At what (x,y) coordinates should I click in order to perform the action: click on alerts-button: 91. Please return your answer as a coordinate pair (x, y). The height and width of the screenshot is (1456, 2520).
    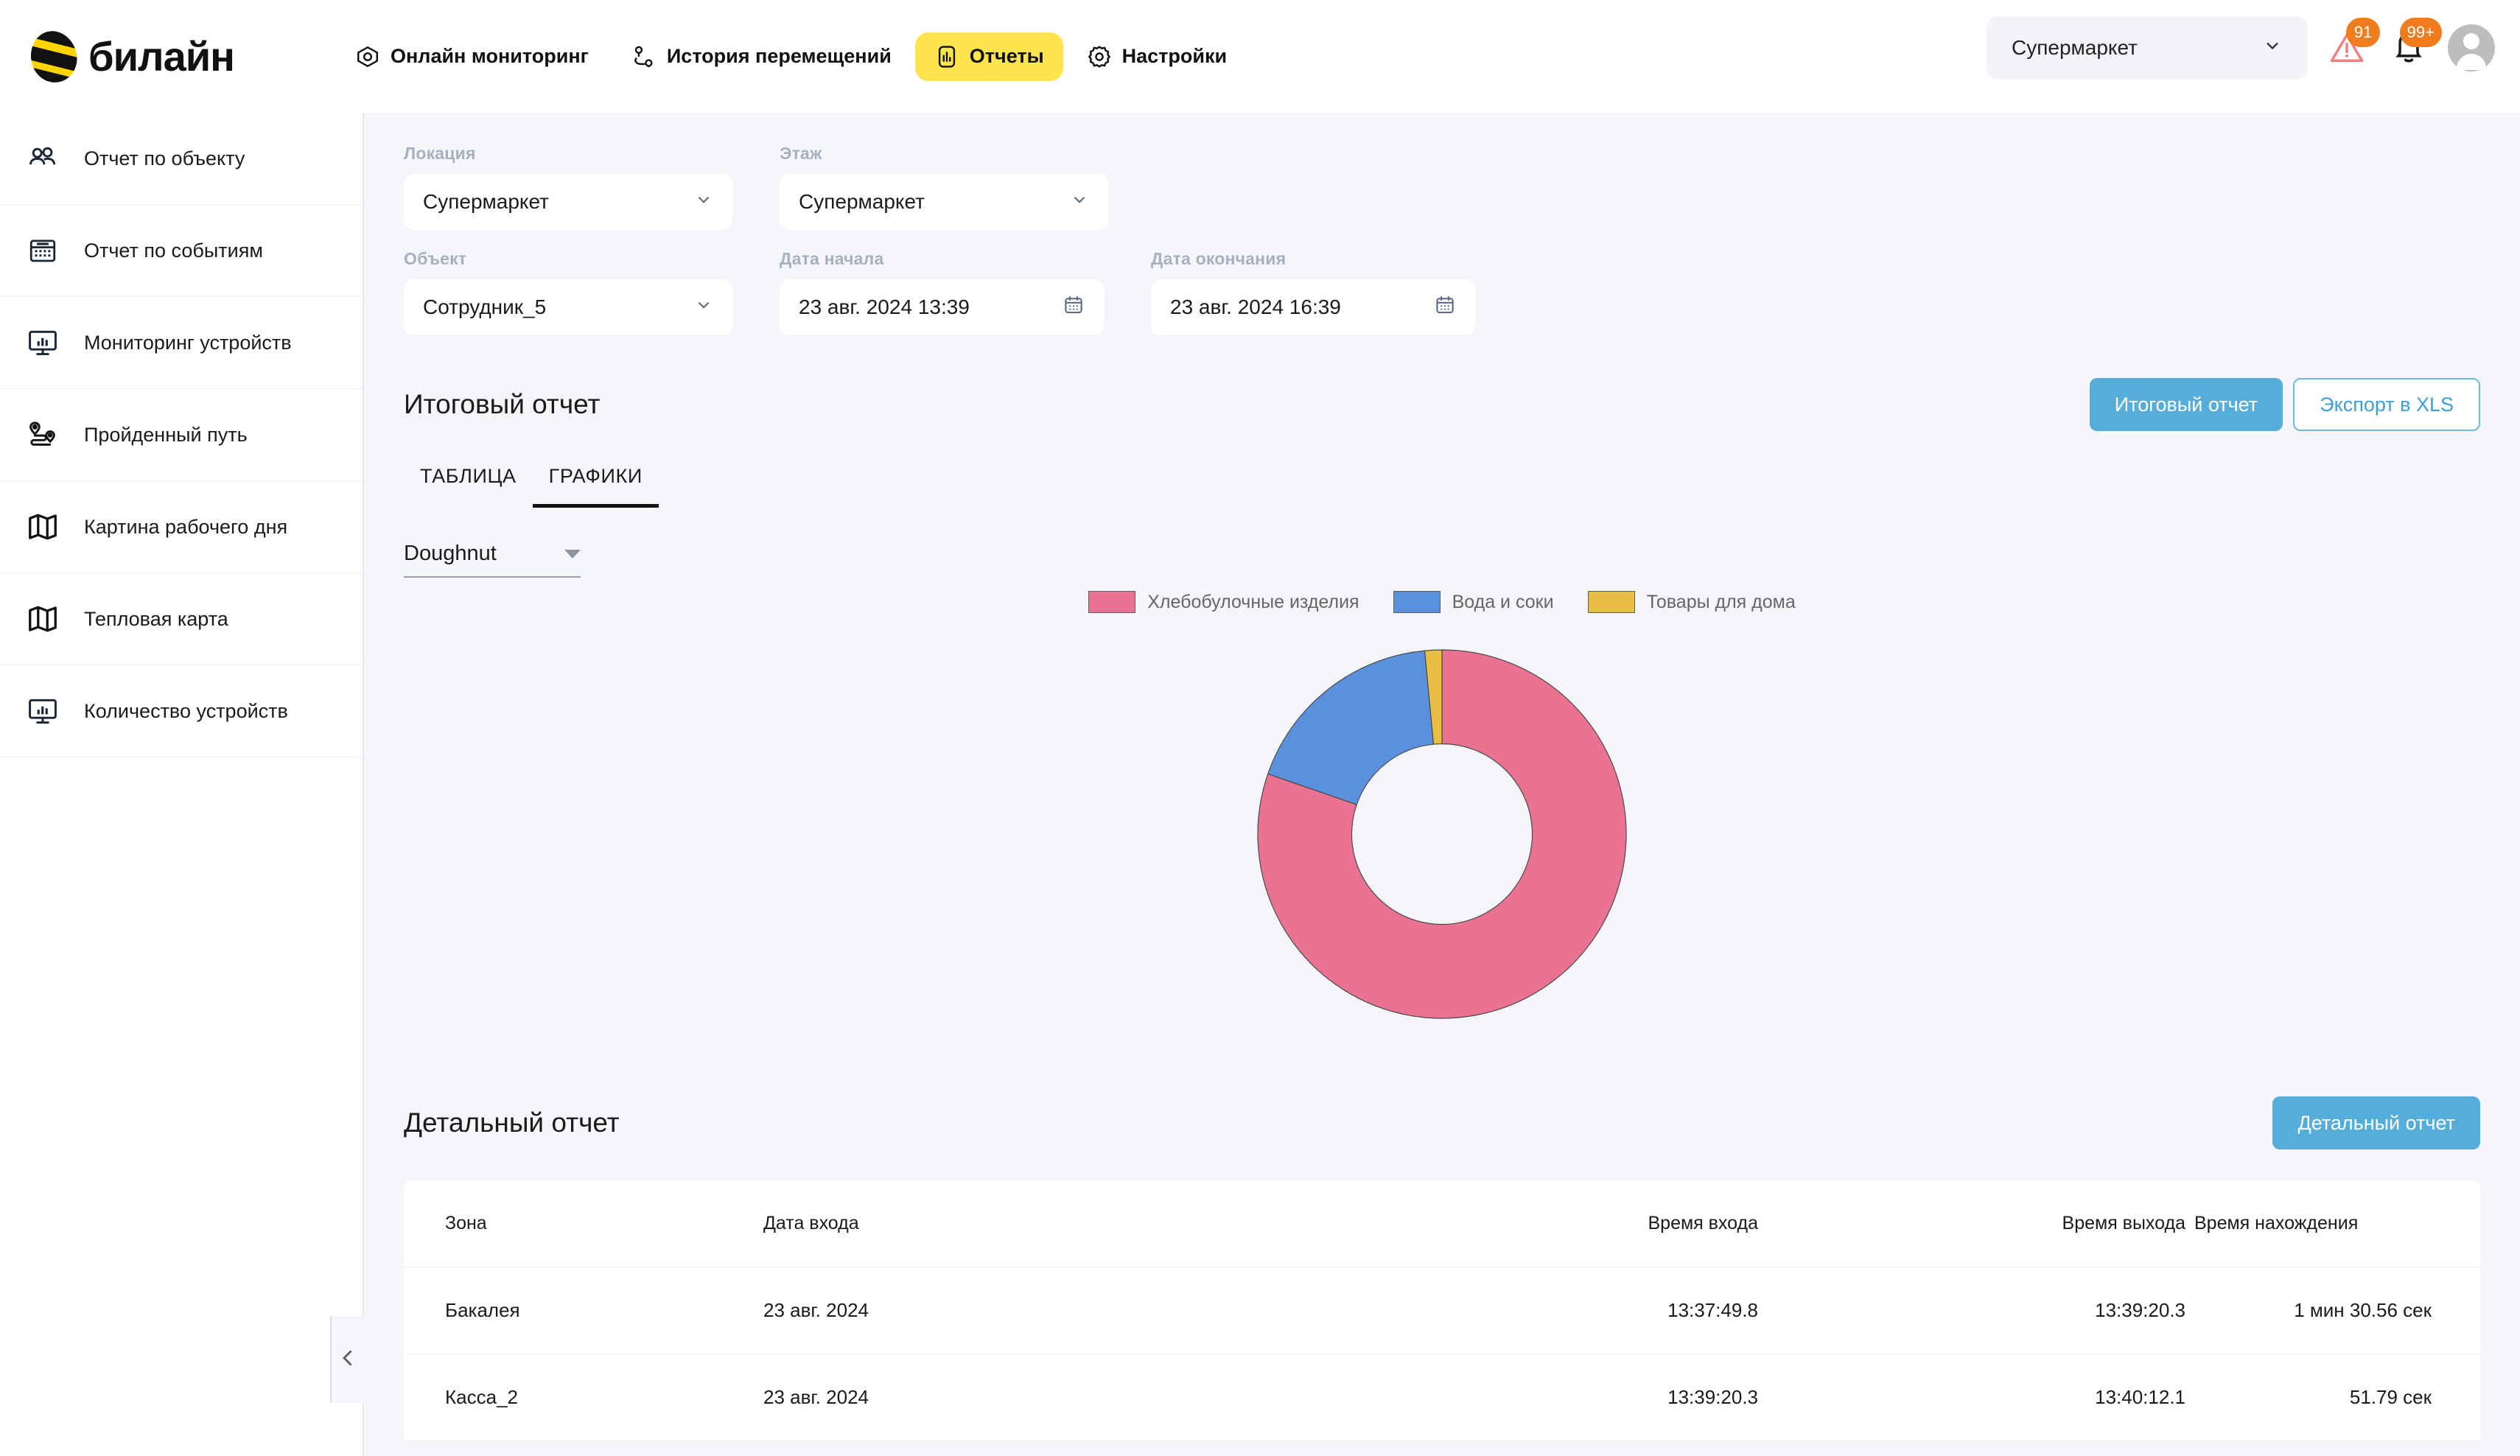
    Looking at the image, I should click on (2352, 44).